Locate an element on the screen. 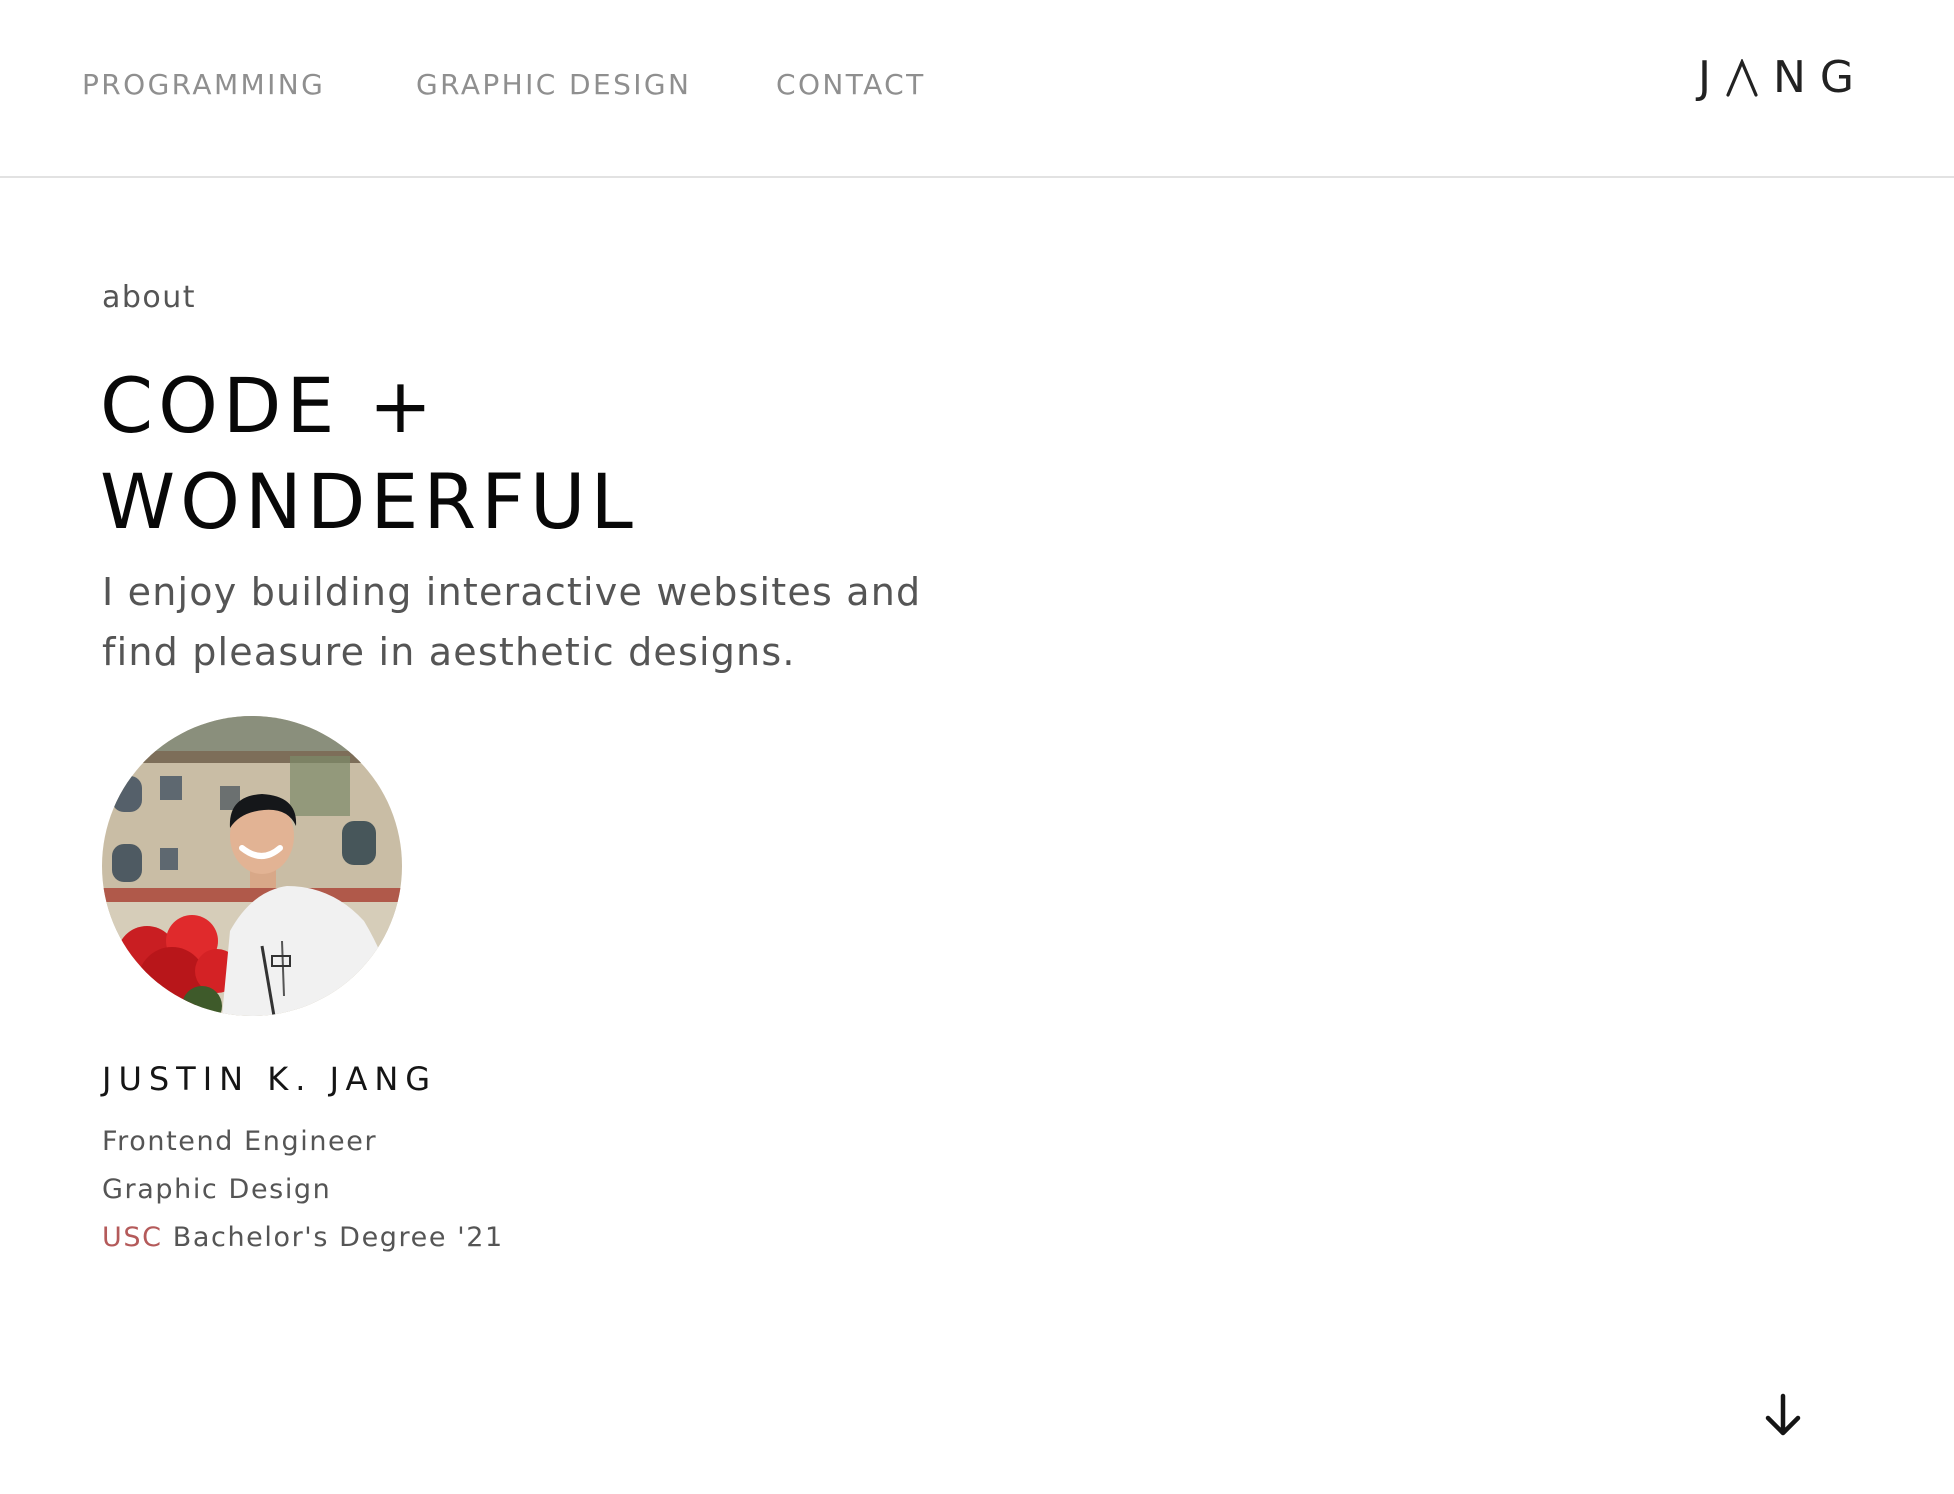  degree-text: Bachelor's Degree '21 is located at coordinates (333, 1237).